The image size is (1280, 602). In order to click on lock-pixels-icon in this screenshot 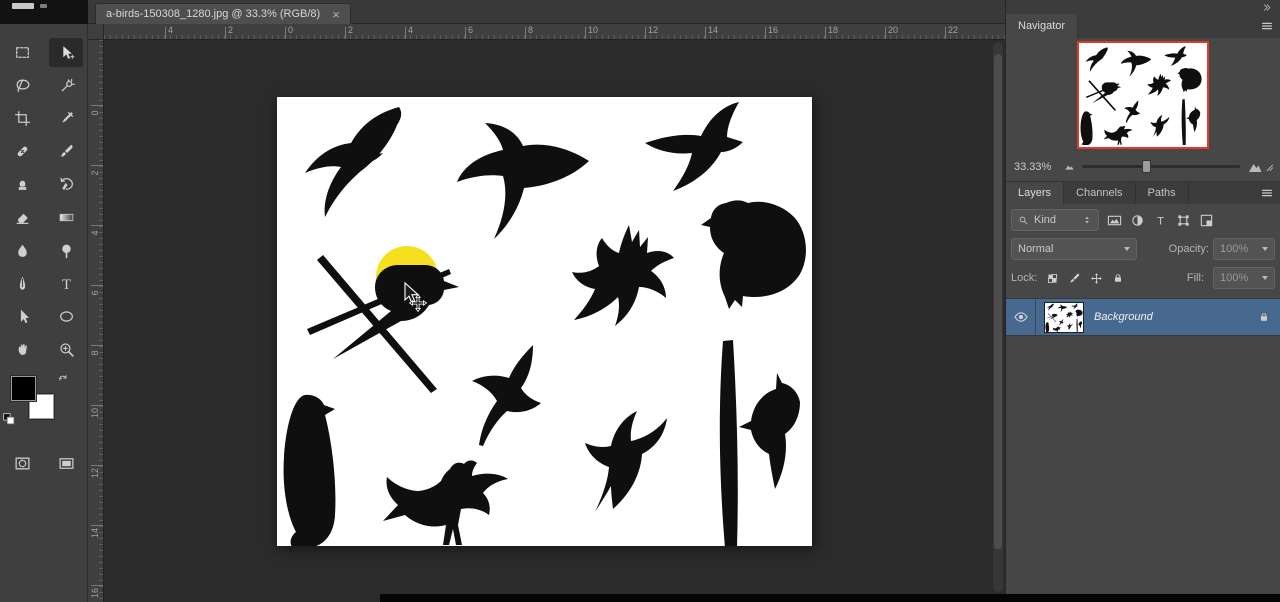, I will do `click(1074, 278)`.